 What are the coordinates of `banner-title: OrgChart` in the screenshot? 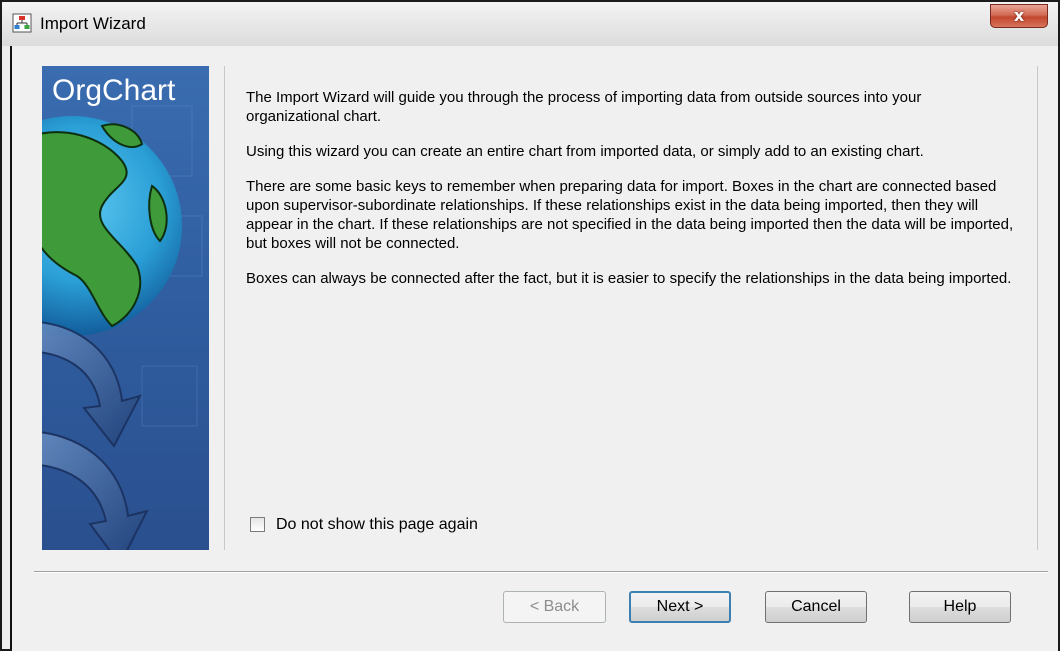 It's located at (114, 90).